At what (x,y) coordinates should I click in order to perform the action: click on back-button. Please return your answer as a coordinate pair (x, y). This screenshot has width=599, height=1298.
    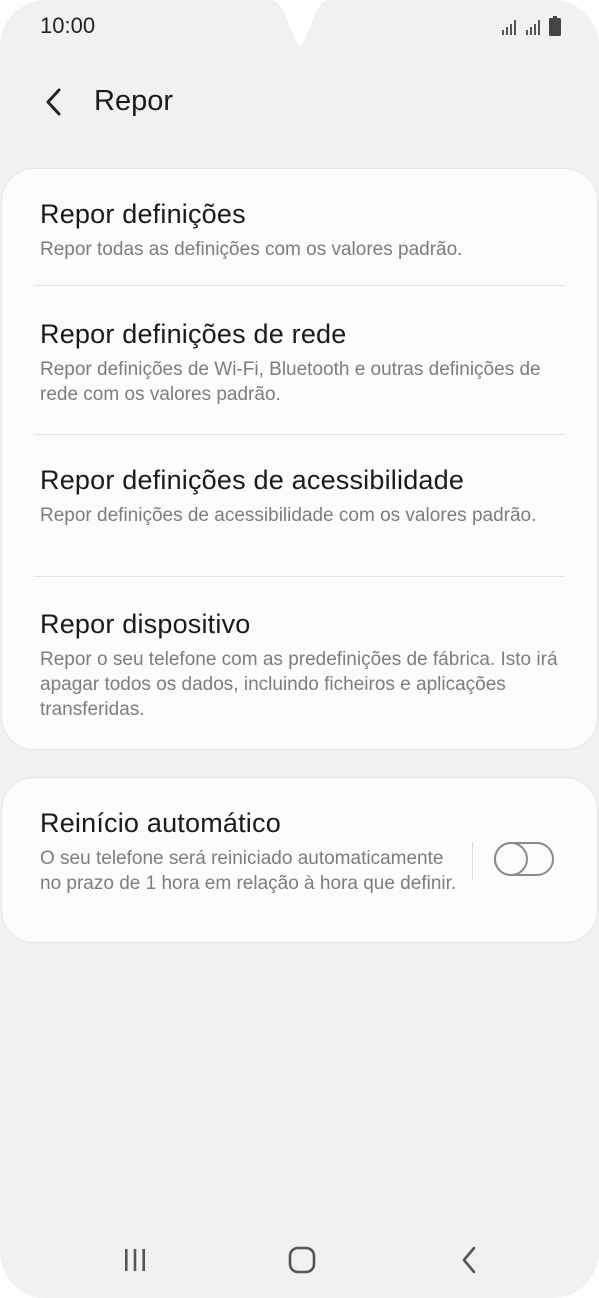
    Looking at the image, I should click on (54, 102).